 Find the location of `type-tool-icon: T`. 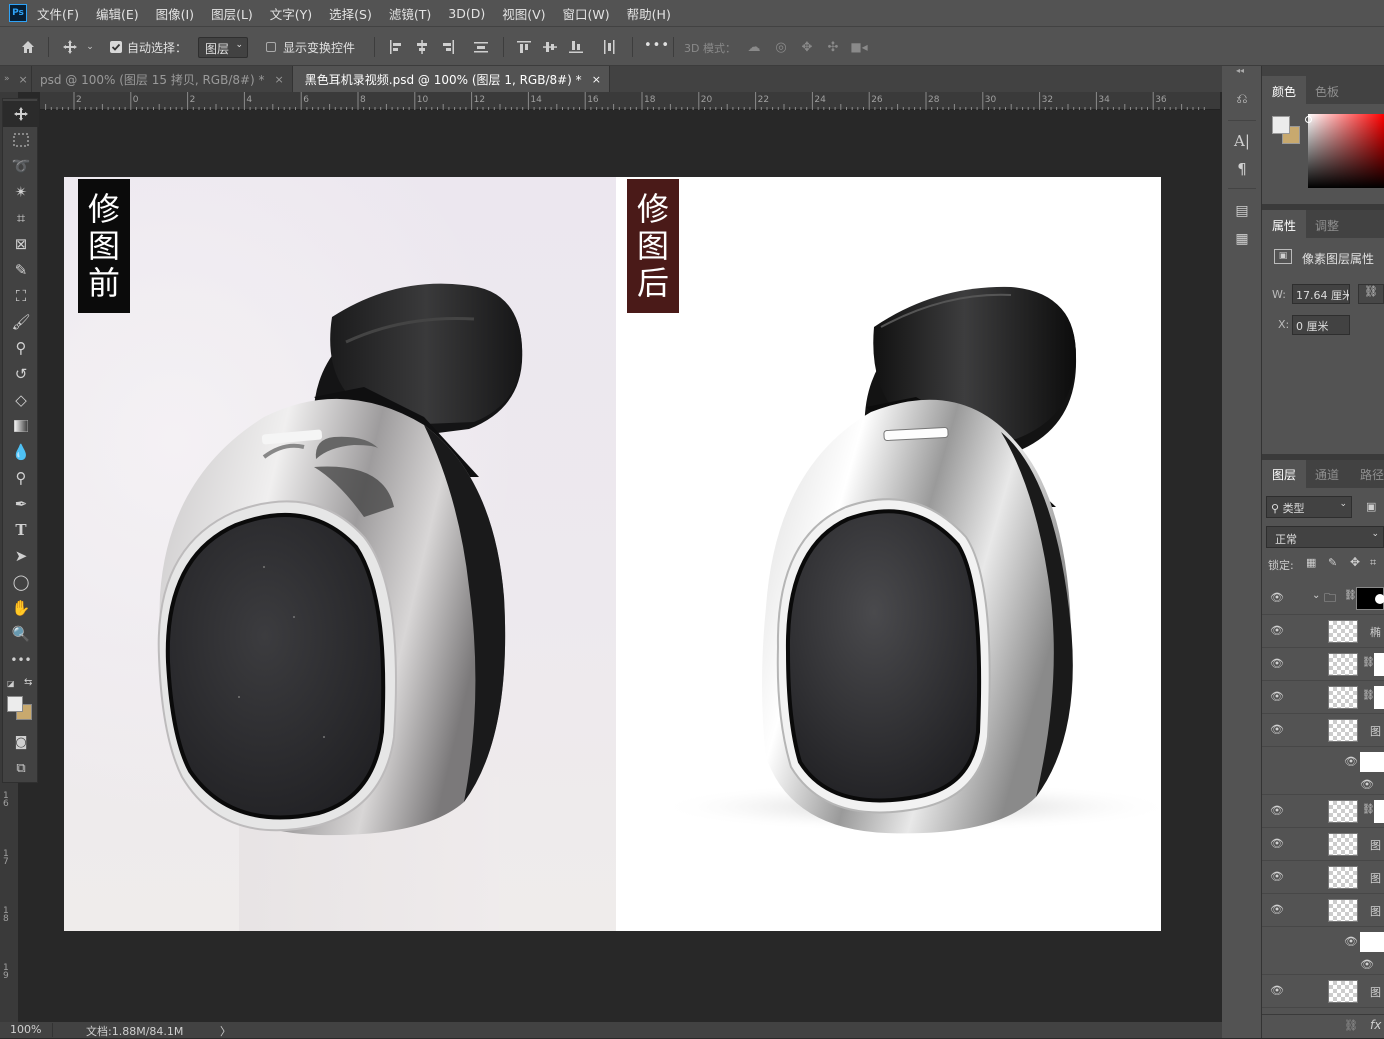

type-tool-icon: T is located at coordinates (21, 530).